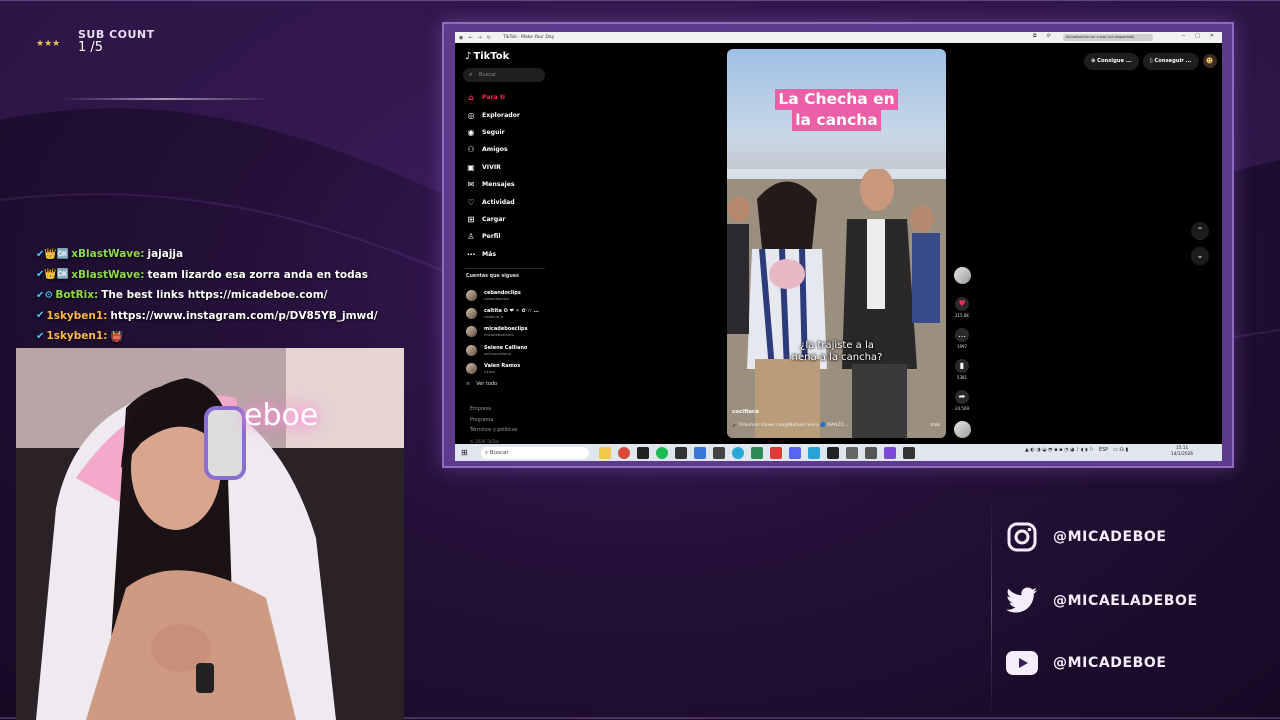 This screenshot has height=720, width=1280. What do you see at coordinates (1200, 231) in the screenshot?
I see `chevron-up-icon: ⌃` at bounding box center [1200, 231].